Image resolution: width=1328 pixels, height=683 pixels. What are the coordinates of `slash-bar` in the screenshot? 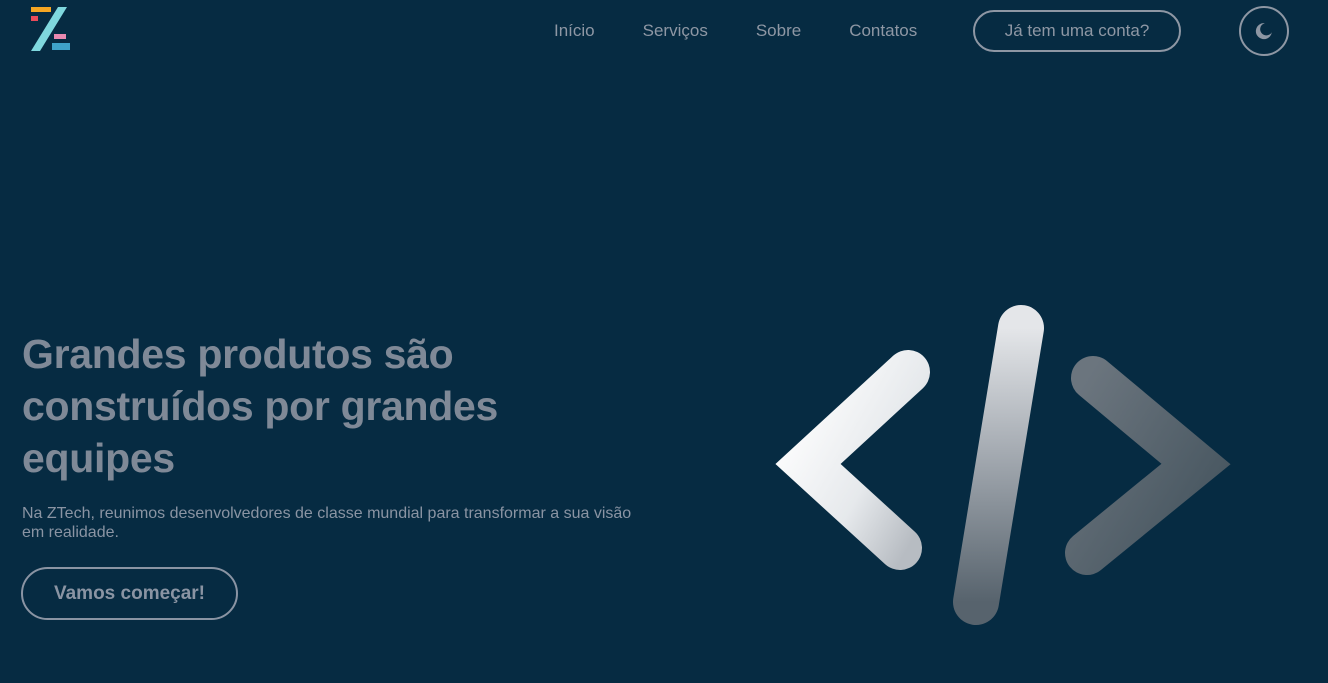 It's located at (998, 465).